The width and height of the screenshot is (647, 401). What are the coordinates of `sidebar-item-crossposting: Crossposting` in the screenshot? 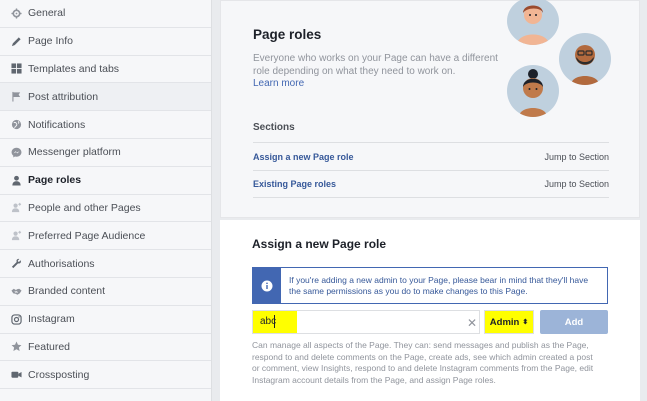 It's located at (105, 375).